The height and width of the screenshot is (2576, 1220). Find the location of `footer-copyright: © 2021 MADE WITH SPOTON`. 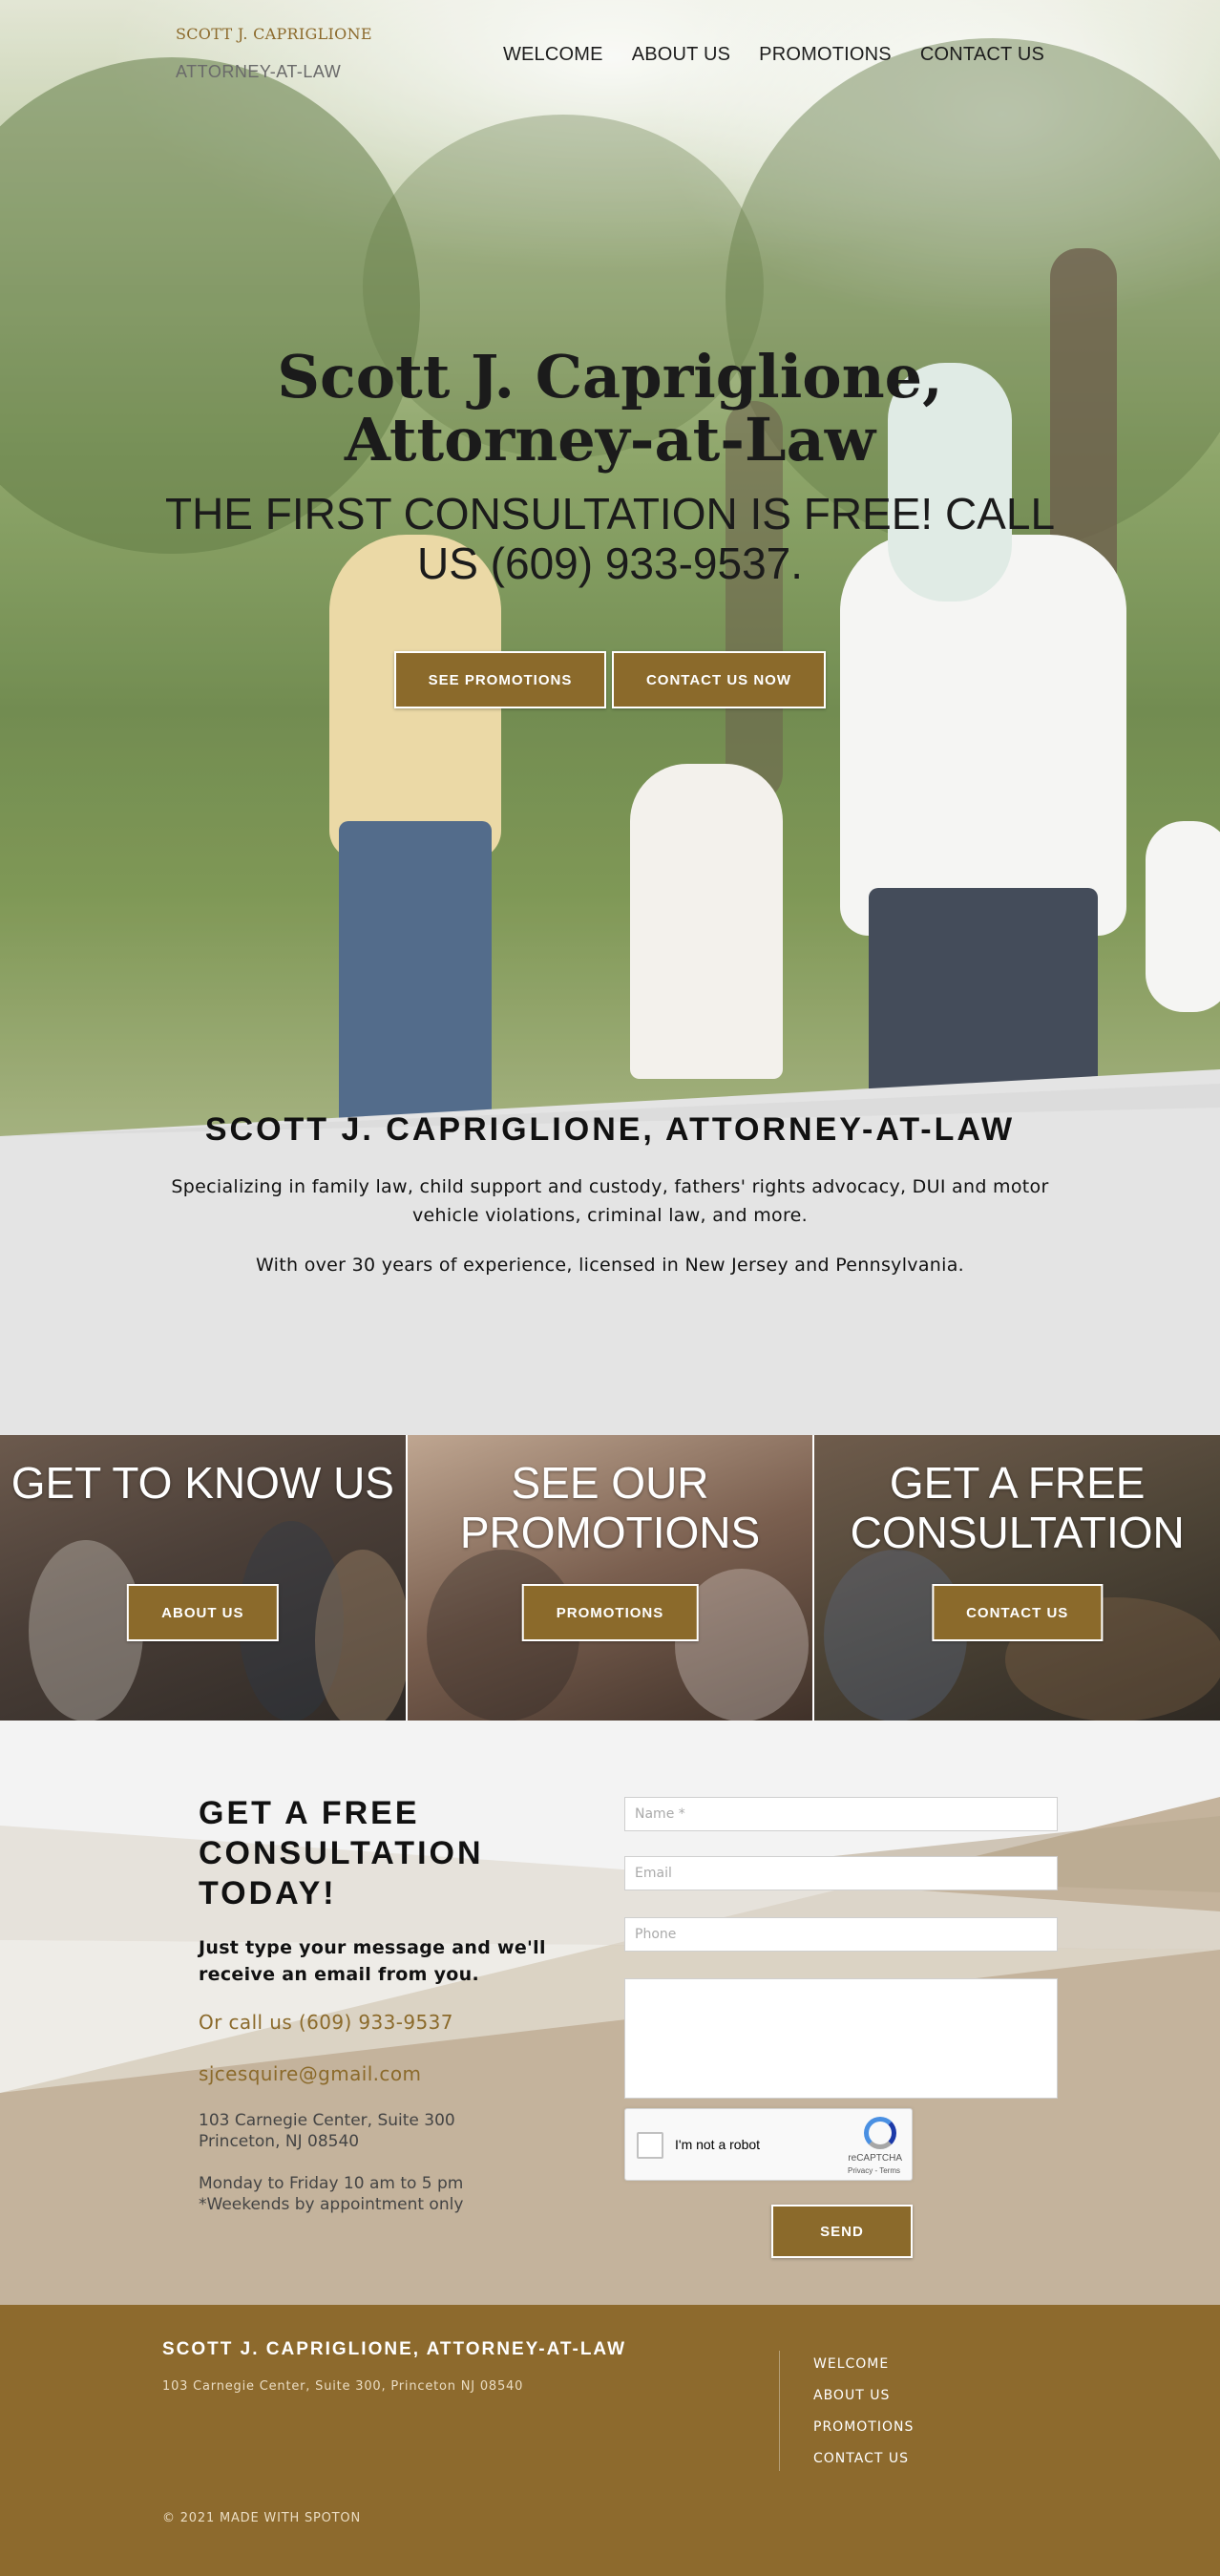

footer-copyright: © 2021 MADE WITH SPOTON is located at coordinates (261, 2518).